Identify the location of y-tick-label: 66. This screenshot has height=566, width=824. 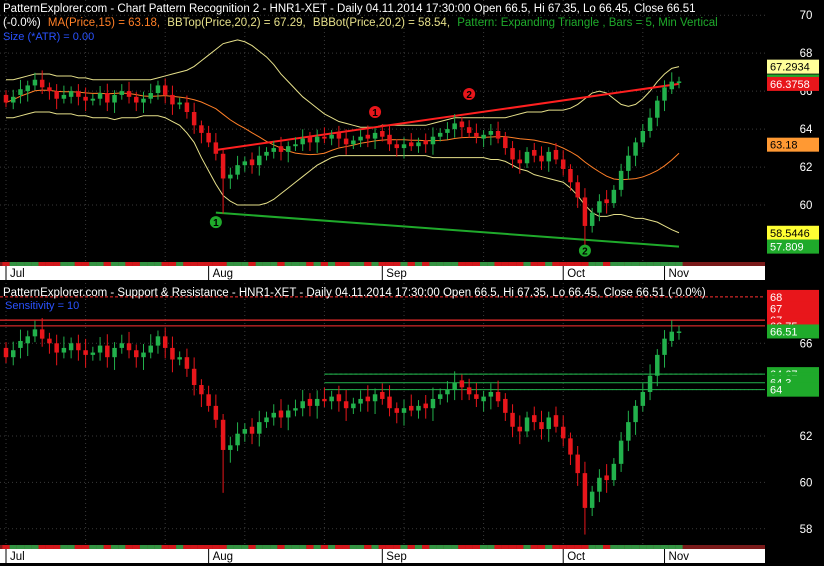
(806, 344).